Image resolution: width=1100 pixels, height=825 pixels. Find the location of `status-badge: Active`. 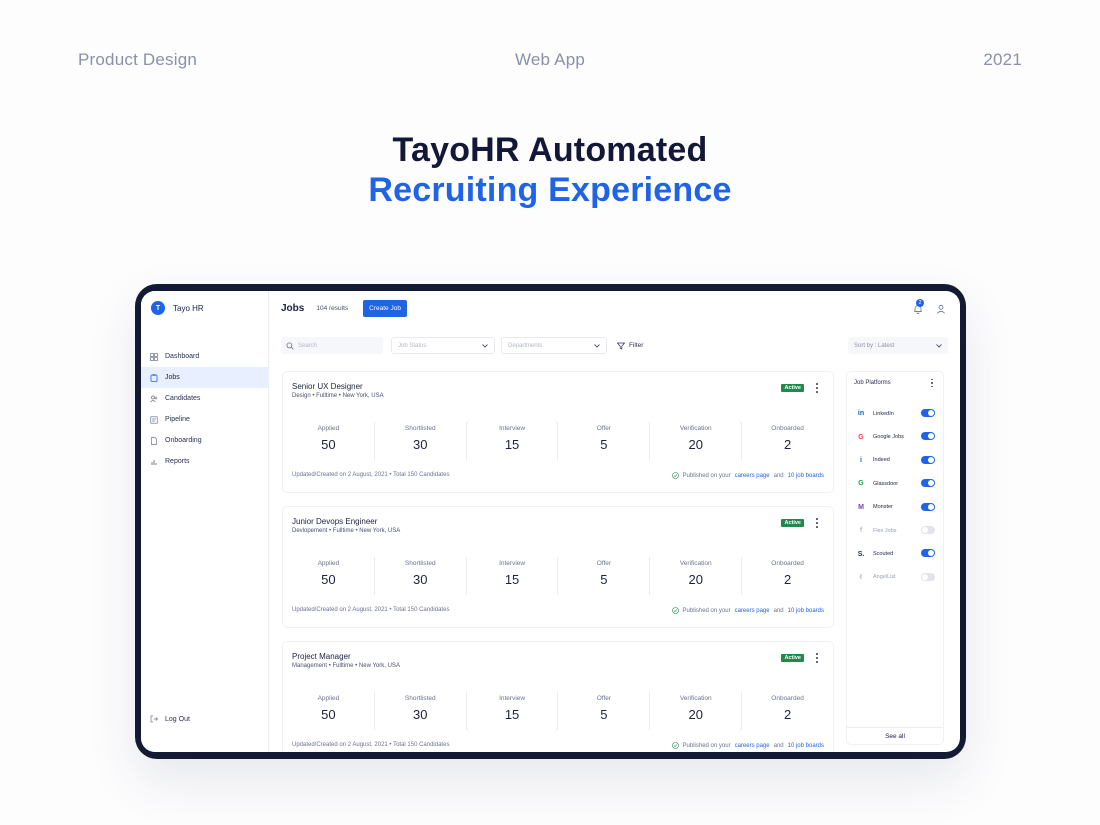

status-badge: Active is located at coordinates (792, 658).